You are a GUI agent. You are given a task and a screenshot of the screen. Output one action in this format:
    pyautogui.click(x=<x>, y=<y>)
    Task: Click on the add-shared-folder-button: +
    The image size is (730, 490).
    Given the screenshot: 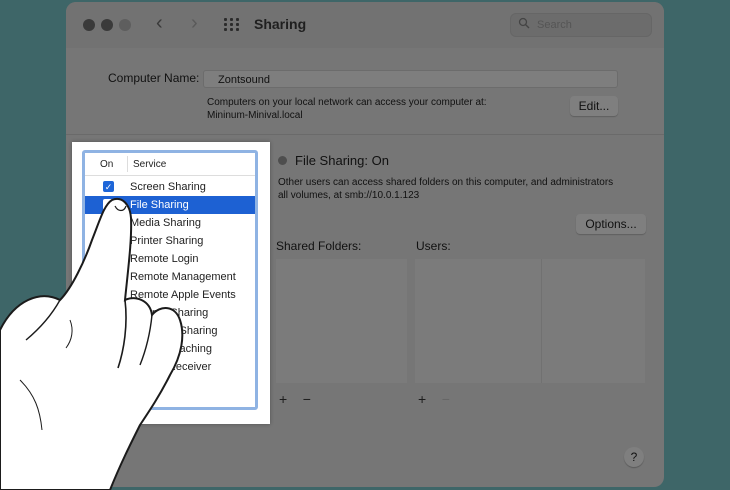 What is the action you would take?
    pyautogui.click(x=283, y=399)
    